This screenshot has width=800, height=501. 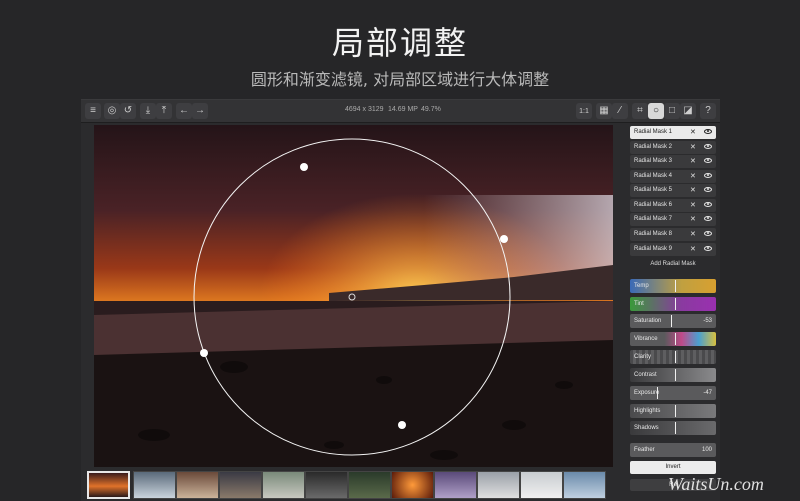 I want to click on slider-label: Highlights, so click(x=647, y=411).